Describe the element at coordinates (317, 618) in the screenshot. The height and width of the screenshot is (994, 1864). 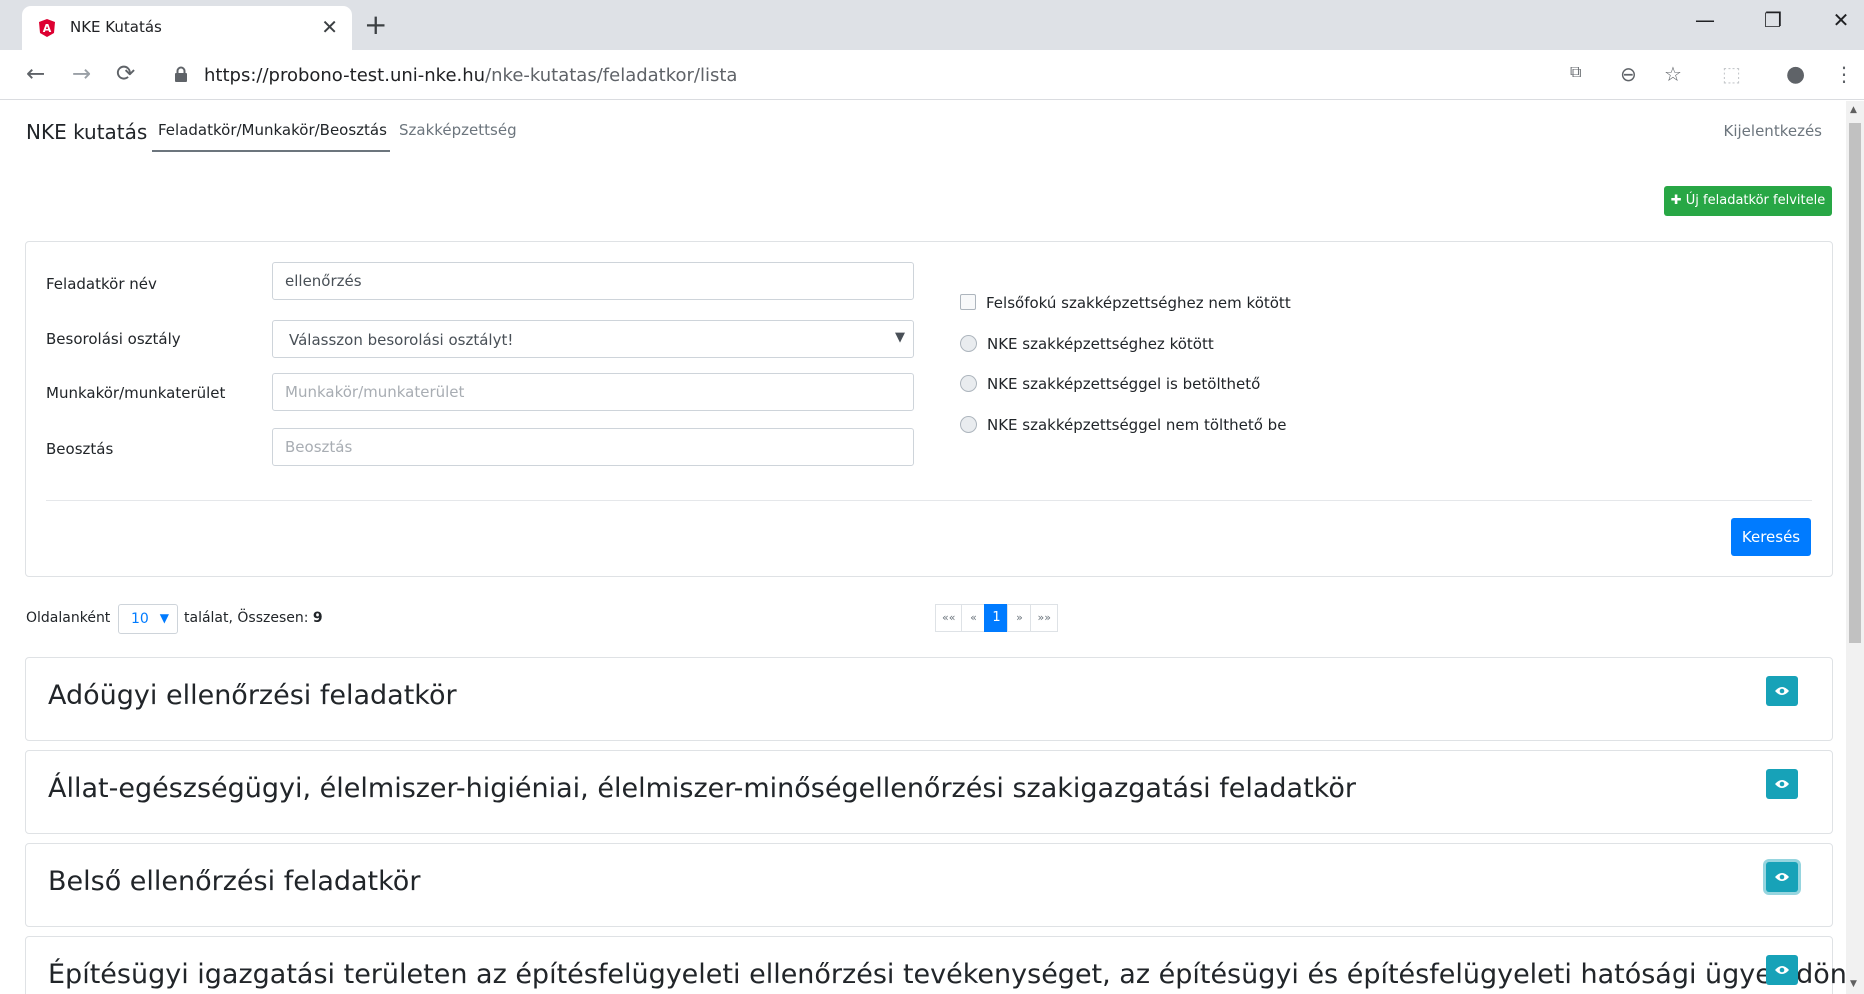
I see `results-total: 9` at that location.